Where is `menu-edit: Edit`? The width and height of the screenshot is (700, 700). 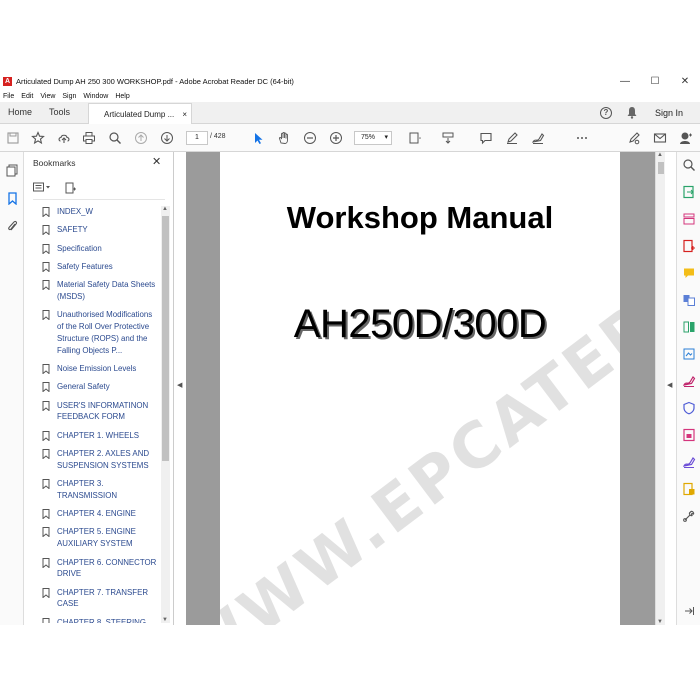 menu-edit: Edit is located at coordinates (27, 96).